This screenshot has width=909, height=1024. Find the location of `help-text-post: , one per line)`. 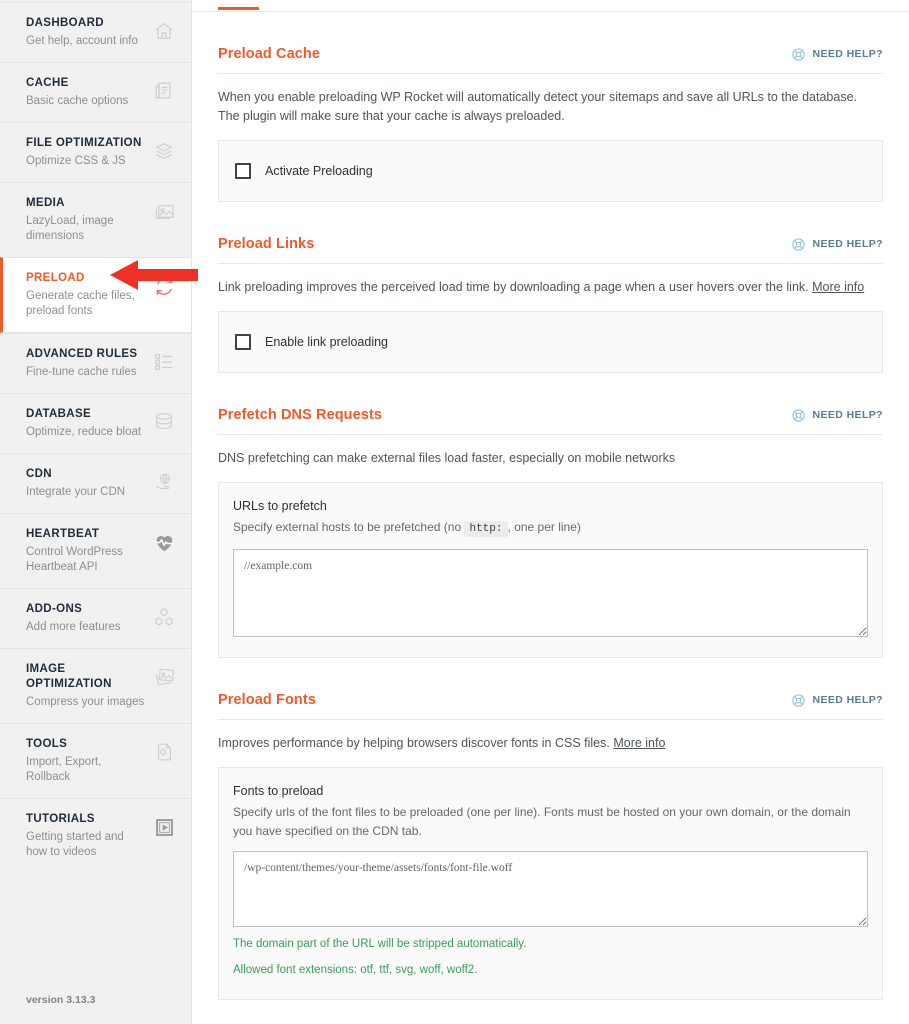

help-text-post: , one per line) is located at coordinates (544, 527).